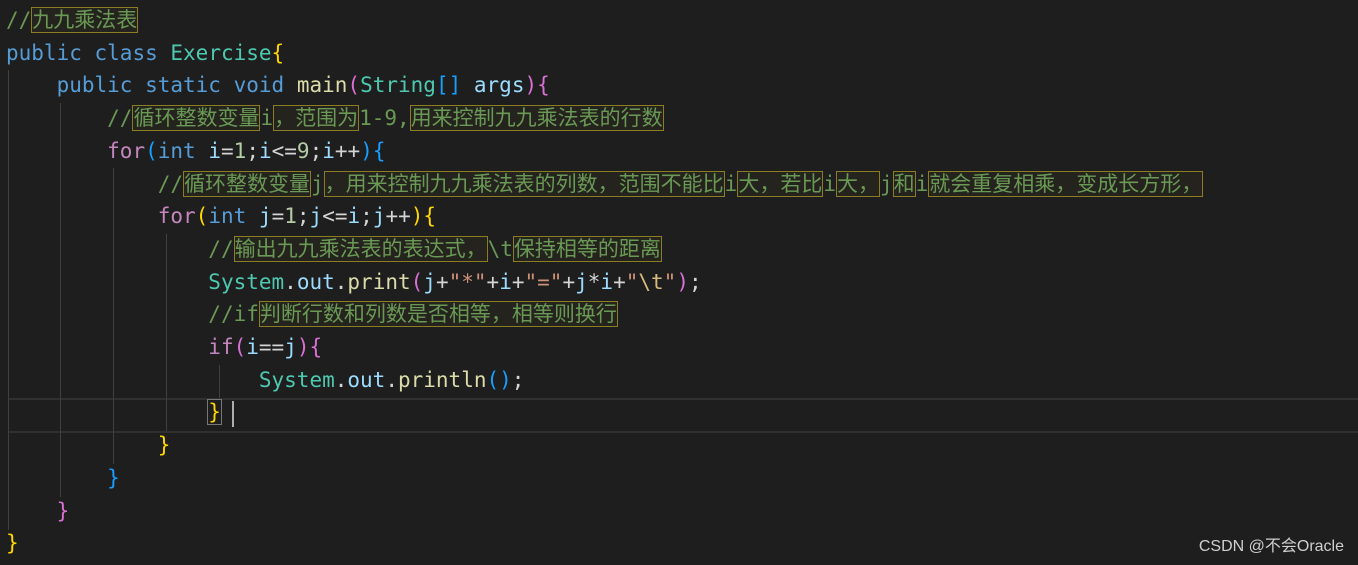 The width and height of the screenshot is (1358, 565). Describe the element at coordinates (284, 150) in the screenshot. I see `code-token: <=` at that location.